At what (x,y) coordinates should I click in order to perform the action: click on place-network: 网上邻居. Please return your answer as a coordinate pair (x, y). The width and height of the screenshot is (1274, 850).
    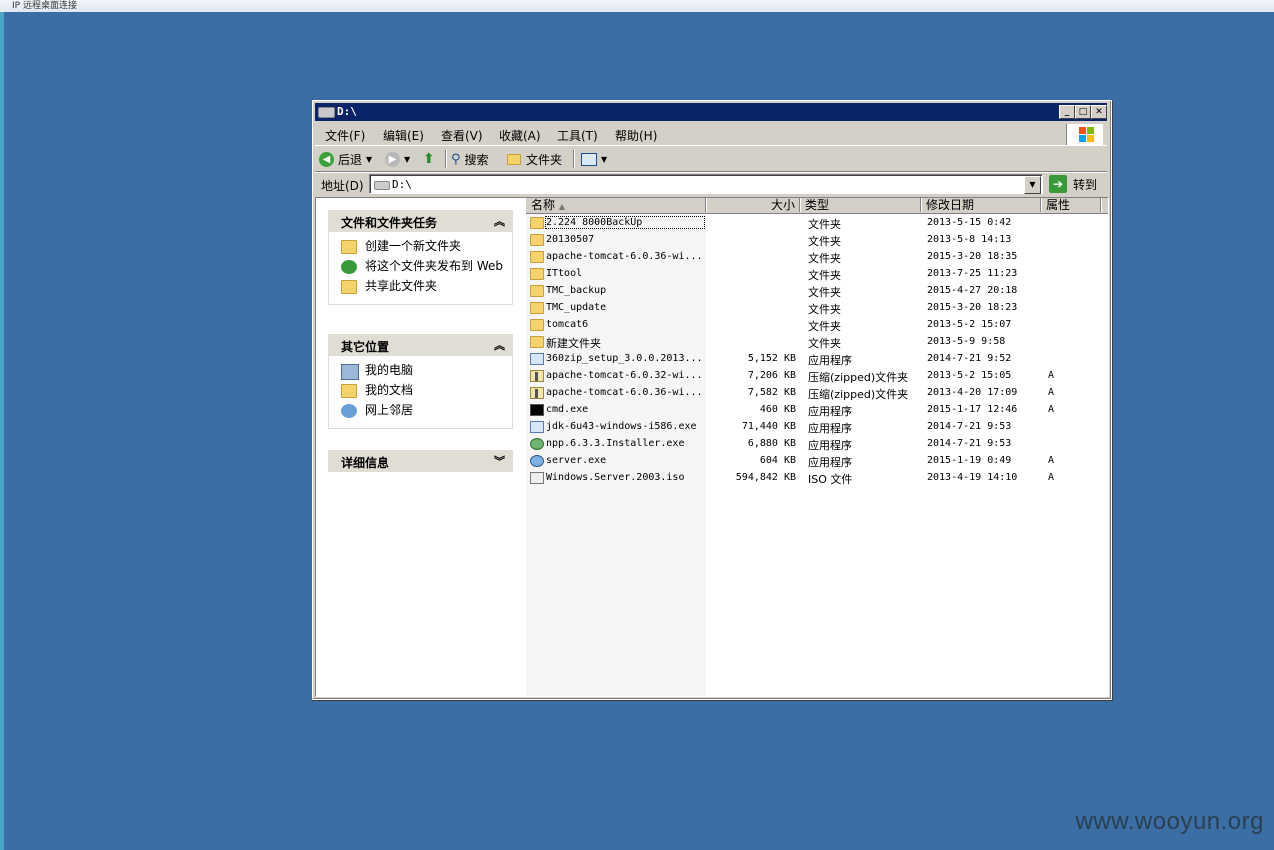
    Looking at the image, I should click on (420, 412).